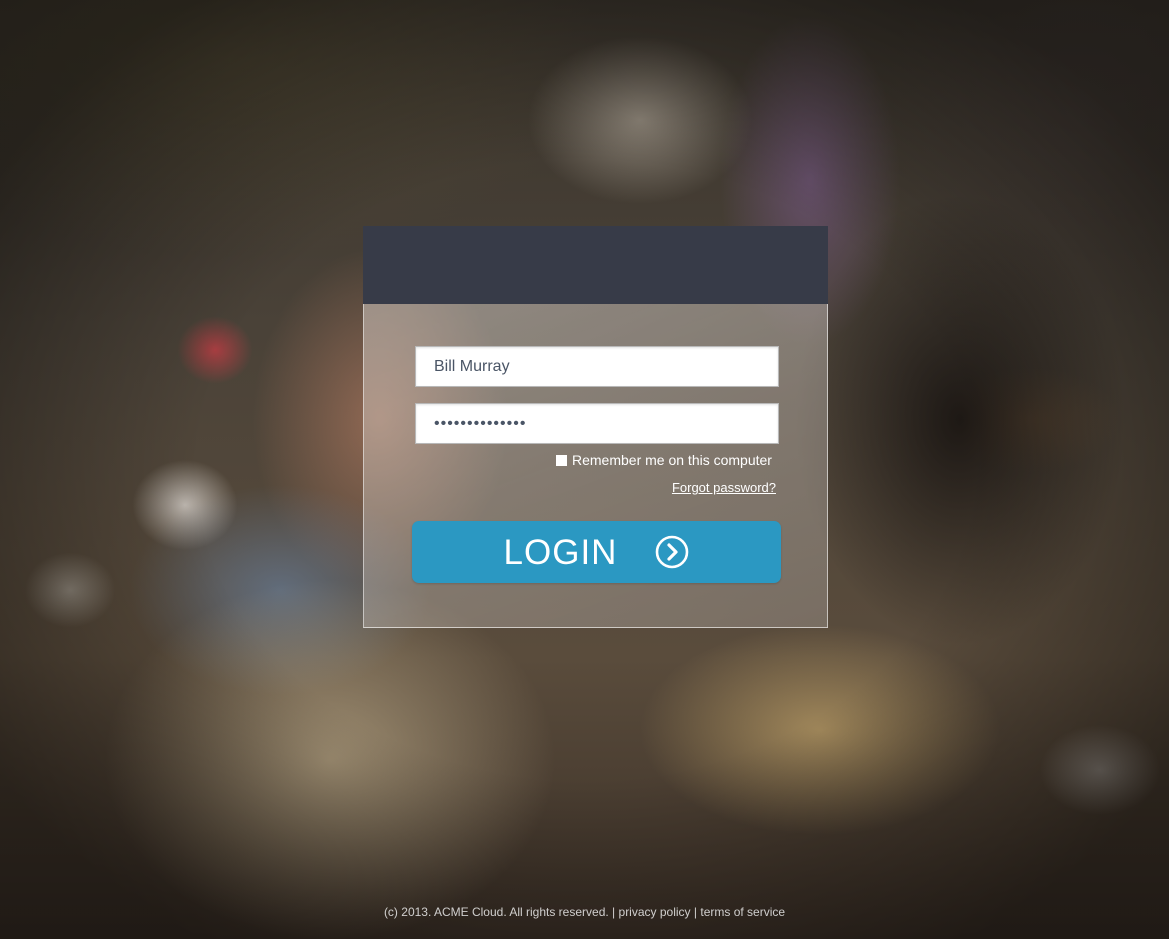  I want to click on password-input, so click(597, 423).